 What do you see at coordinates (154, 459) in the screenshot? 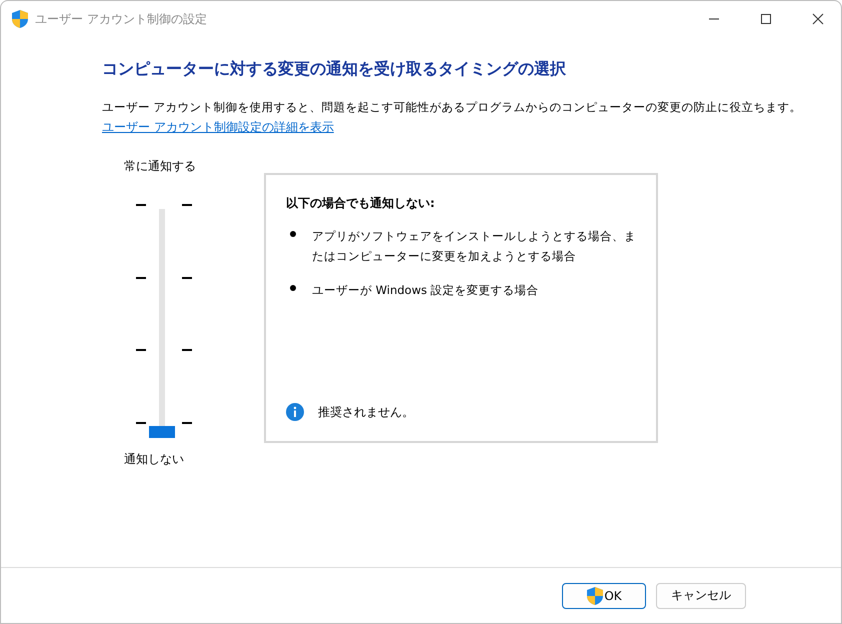
I see `slider-bottom-label: 通知しない` at bounding box center [154, 459].